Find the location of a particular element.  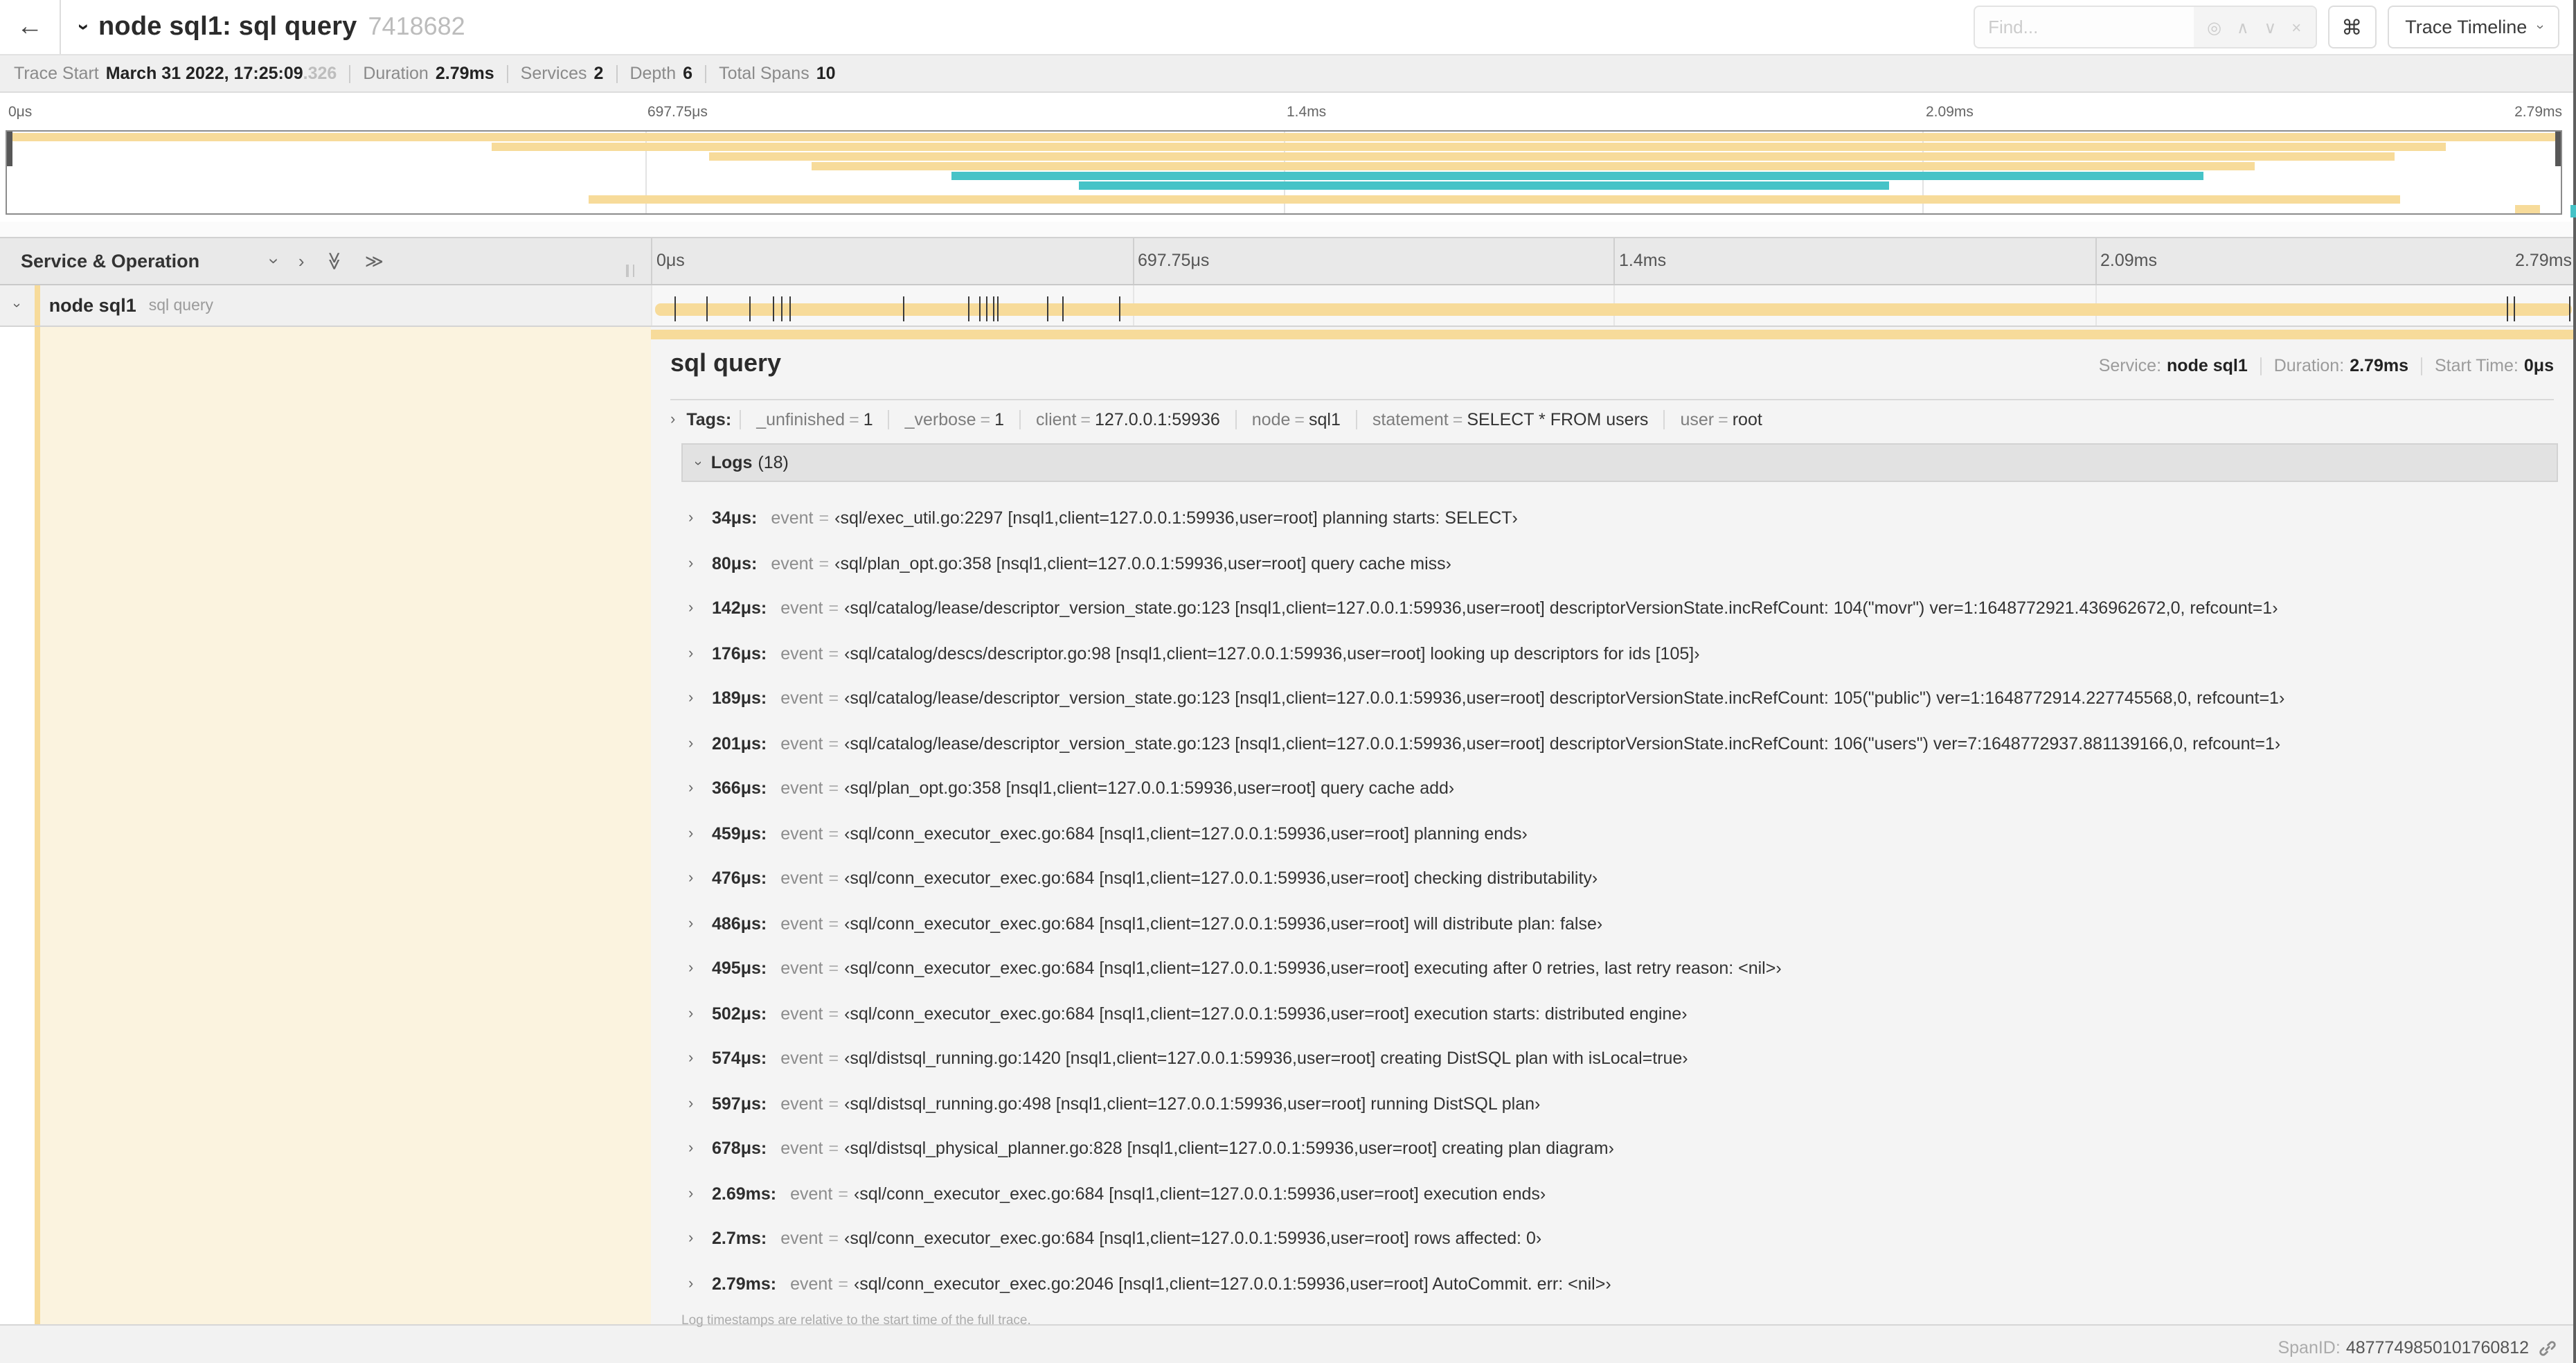

minimap-right-drag-handle is located at coordinates (2558, 149).